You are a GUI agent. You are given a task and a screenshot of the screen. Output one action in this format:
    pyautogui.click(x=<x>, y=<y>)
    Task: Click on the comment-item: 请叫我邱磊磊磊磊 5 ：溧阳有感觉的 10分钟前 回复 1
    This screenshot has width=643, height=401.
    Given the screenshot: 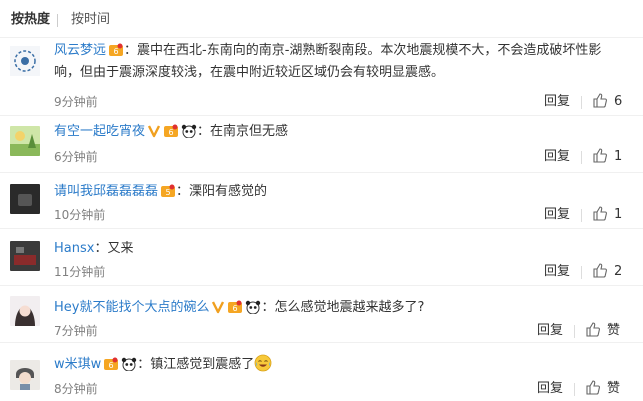 What is the action you would take?
    pyautogui.click(x=321, y=201)
    